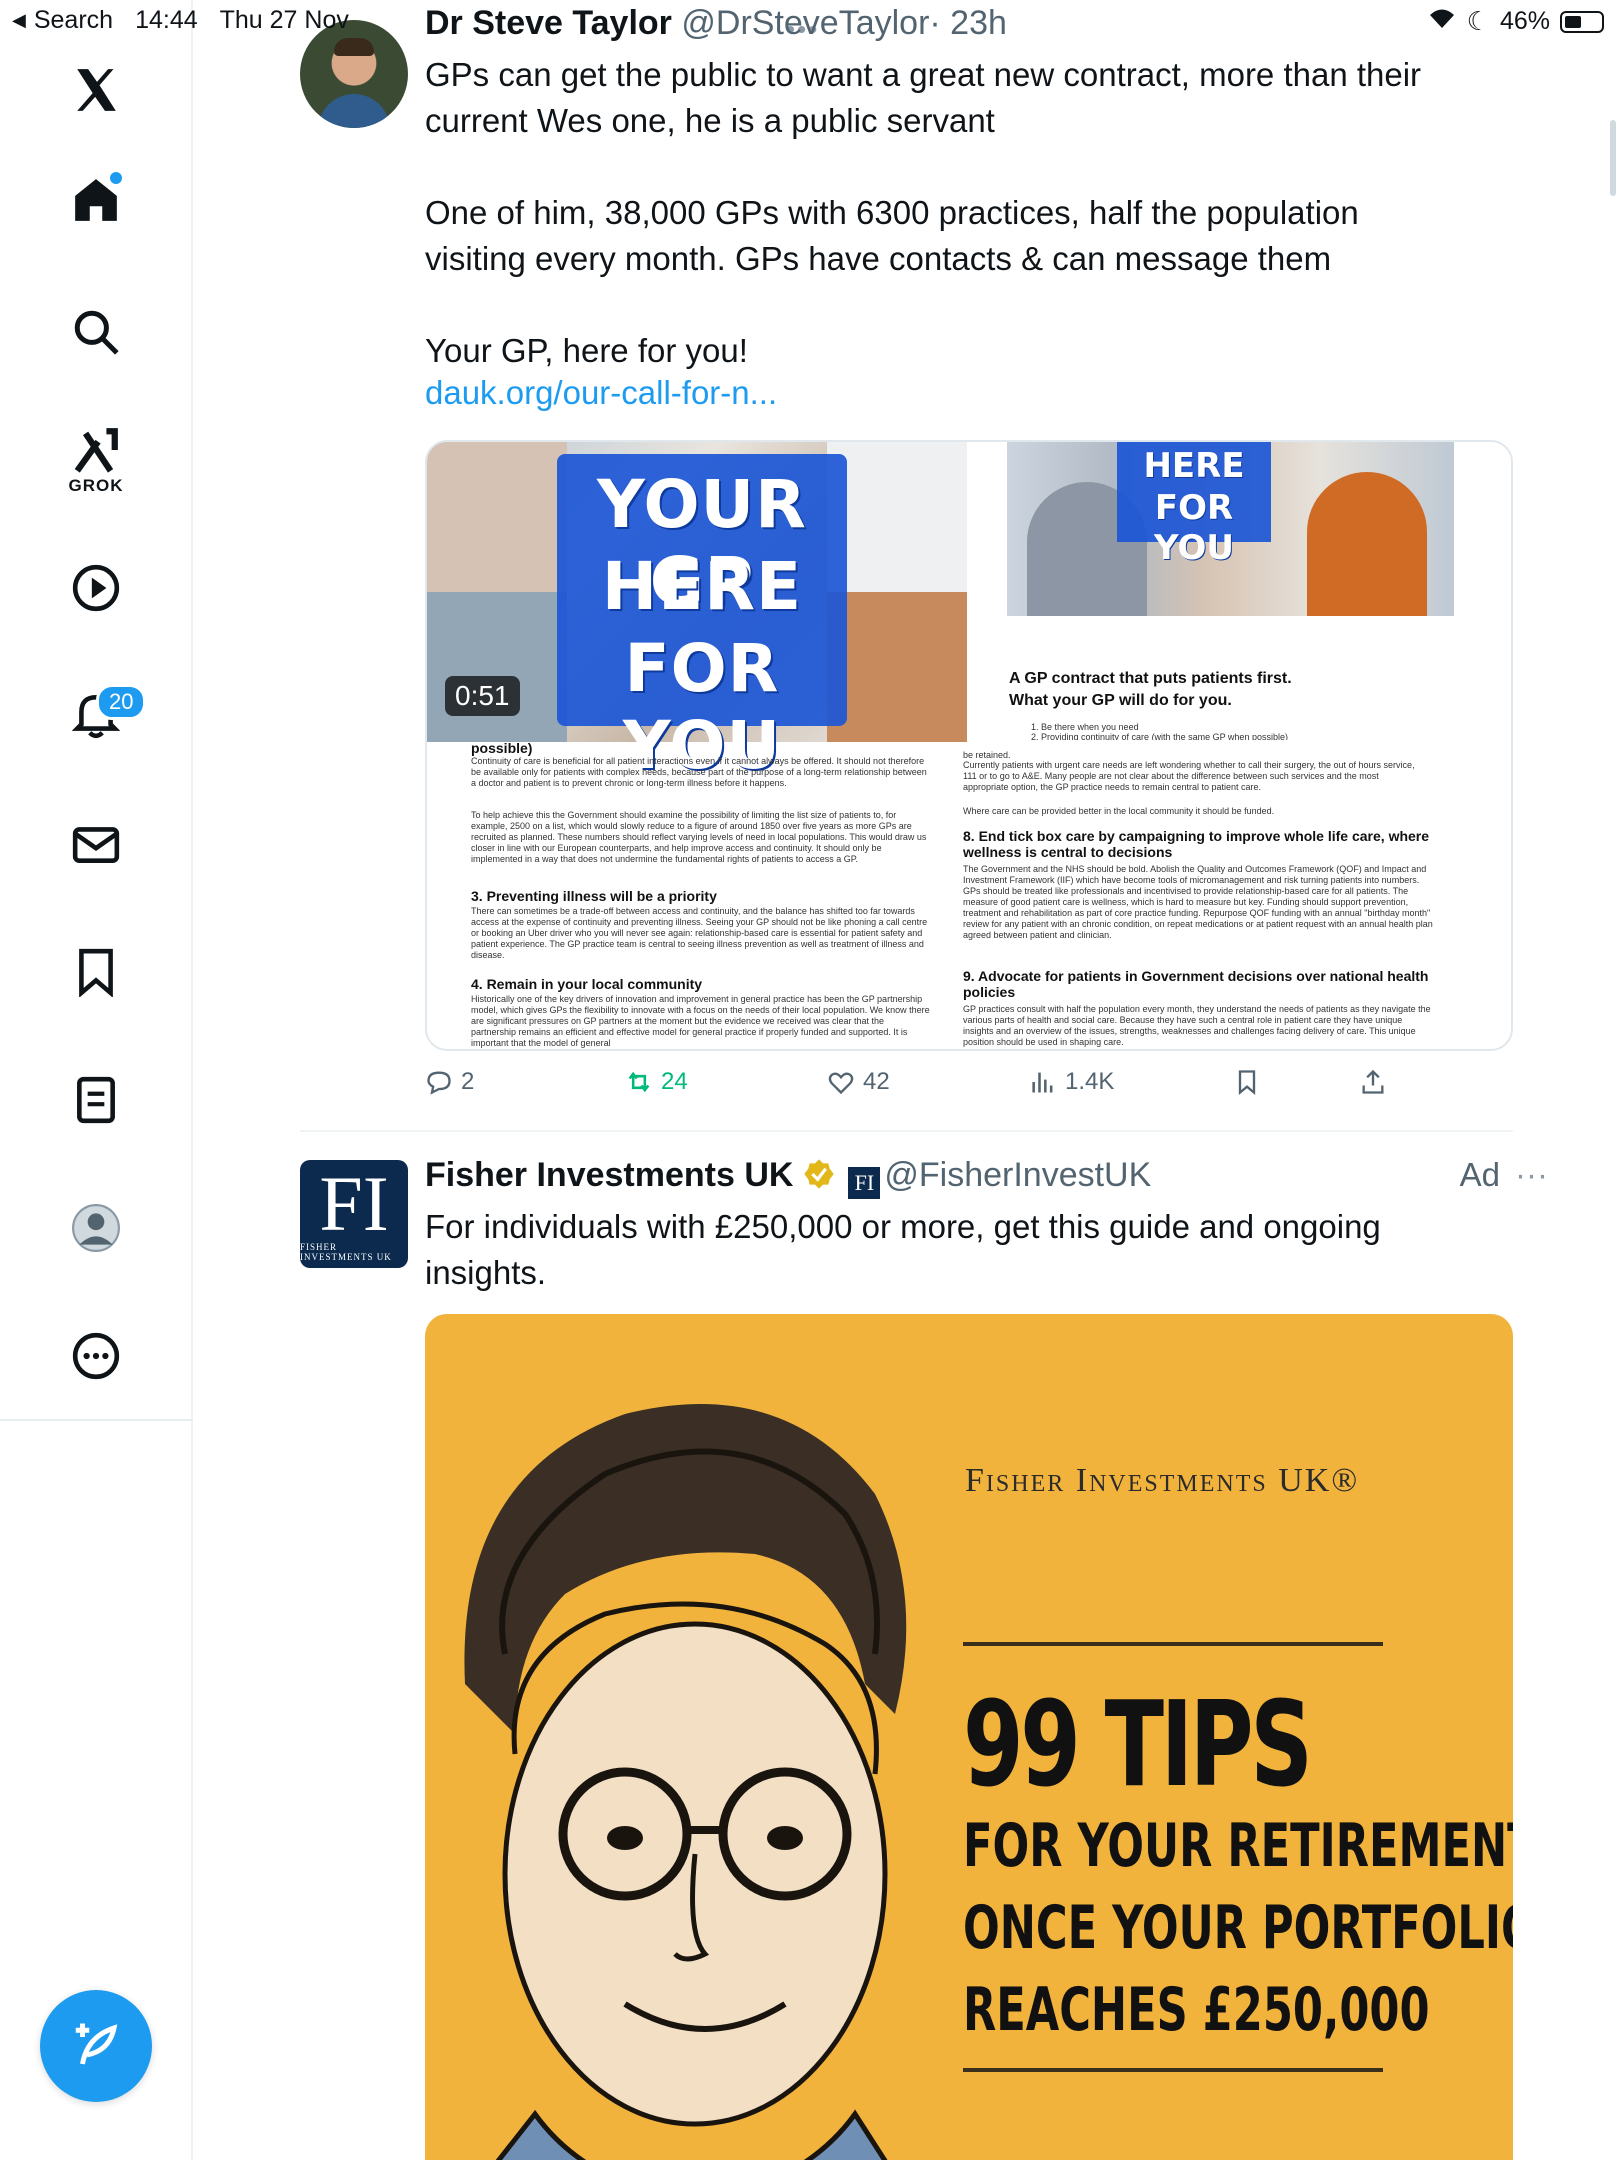  What do you see at coordinates (284, 20) in the screenshot?
I see `status-date: Thu 27 Nov` at bounding box center [284, 20].